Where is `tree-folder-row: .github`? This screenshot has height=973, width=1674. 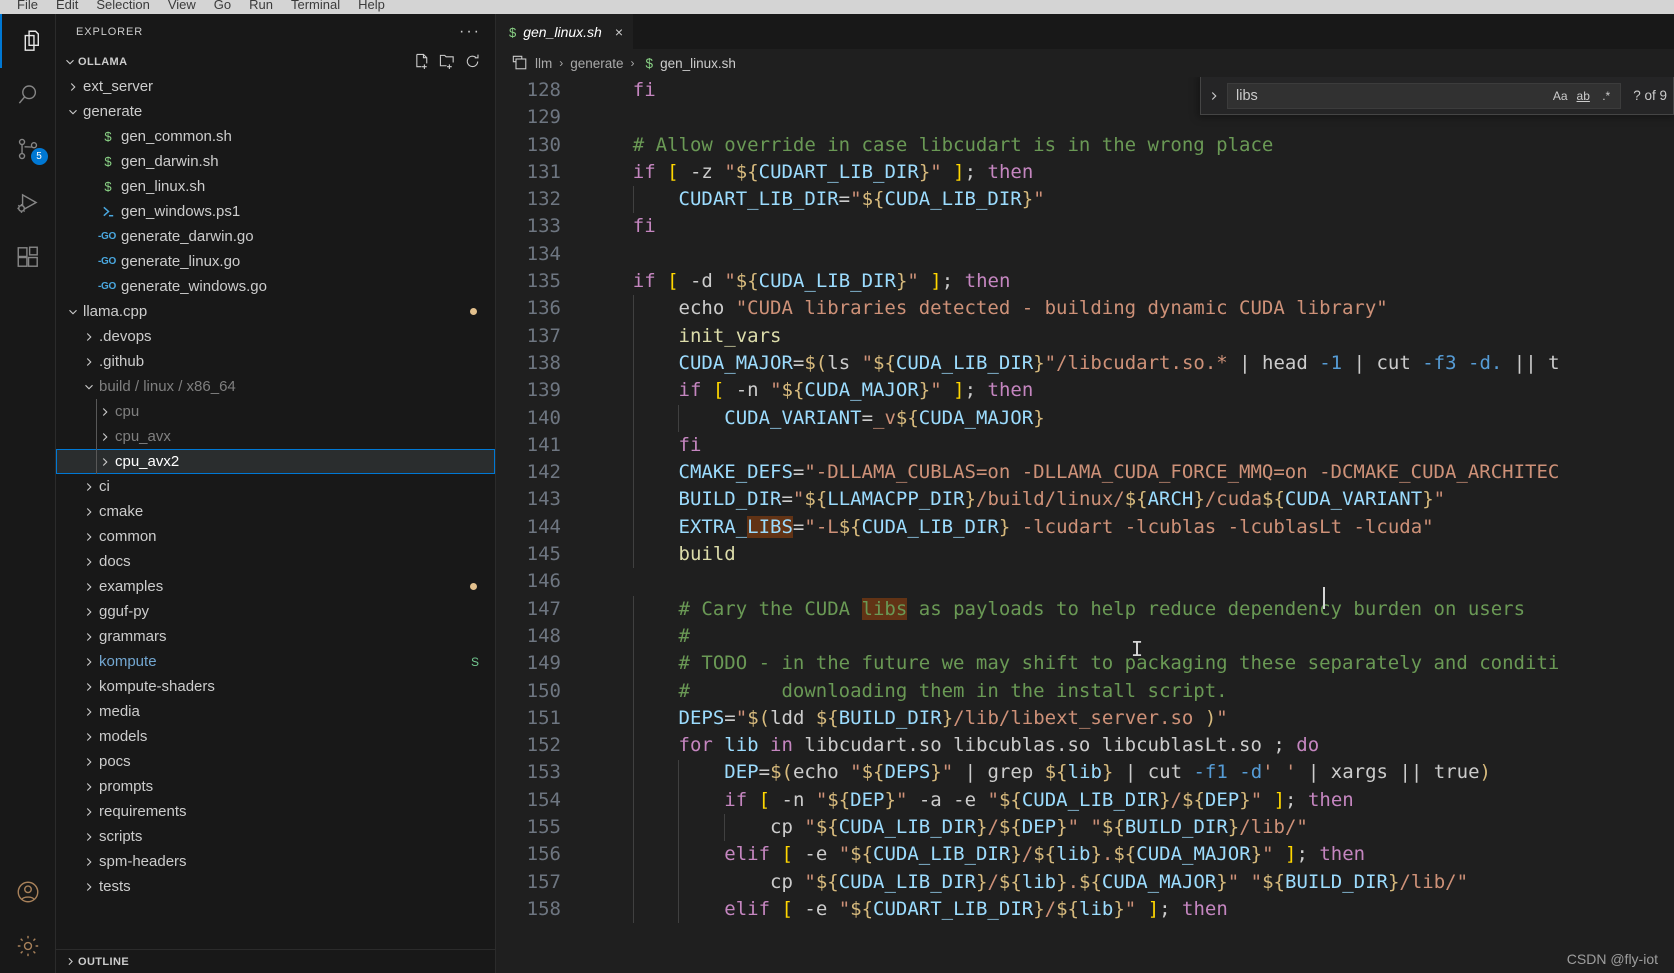
tree-folder-row: .github is located at coordinates (275, 361).